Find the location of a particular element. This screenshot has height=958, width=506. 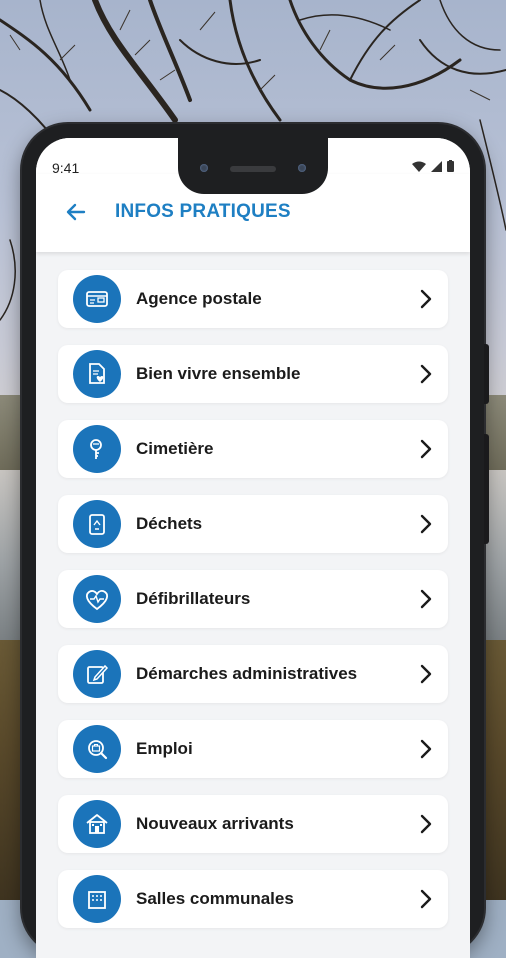

list-item-salles-communales: Salles communales is located at coordinates (253, 899).